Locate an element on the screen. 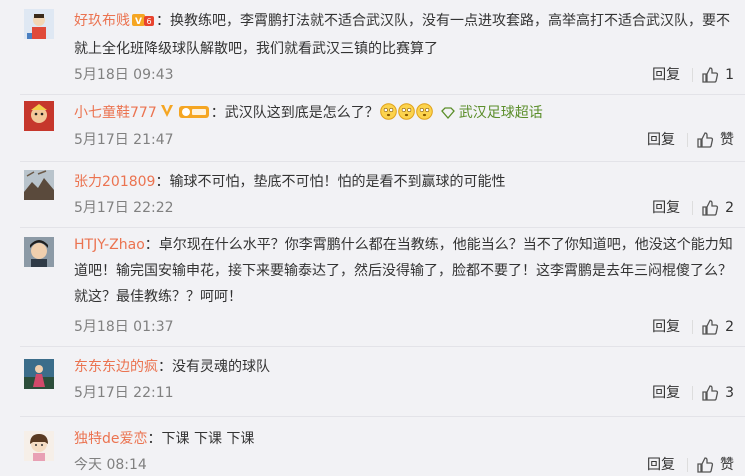 Image resolution: width=745 pixels, height=476 pixels. topic-label: 武汉足球超话 is located at coordinates (500, 113).